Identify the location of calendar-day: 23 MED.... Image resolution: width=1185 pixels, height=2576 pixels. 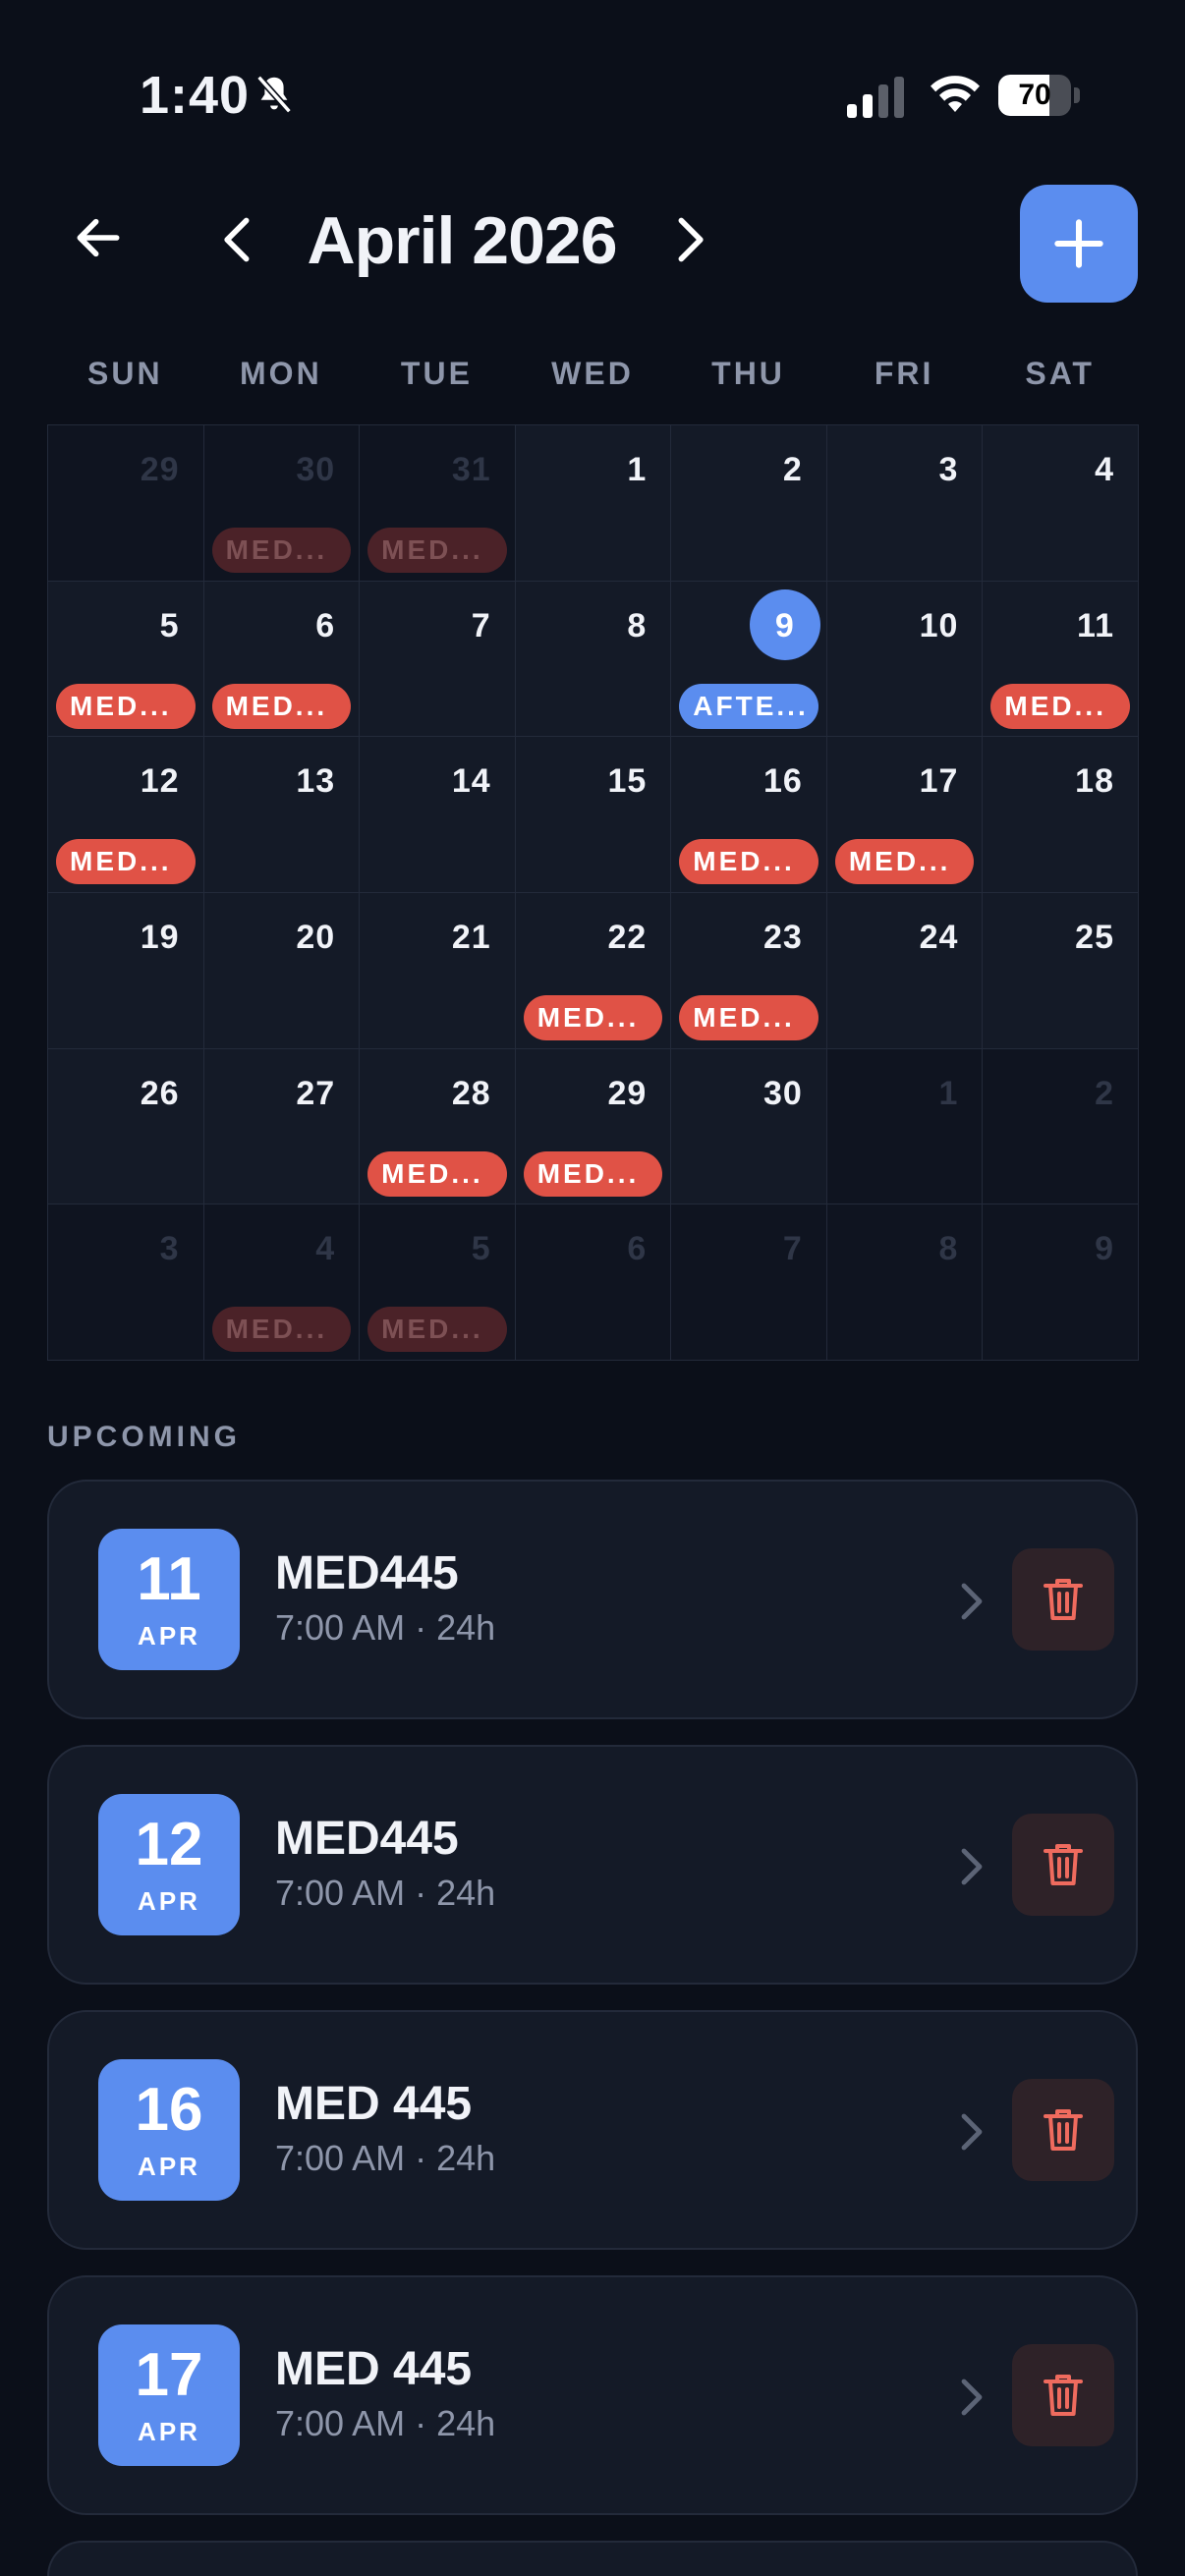
(749, 971).